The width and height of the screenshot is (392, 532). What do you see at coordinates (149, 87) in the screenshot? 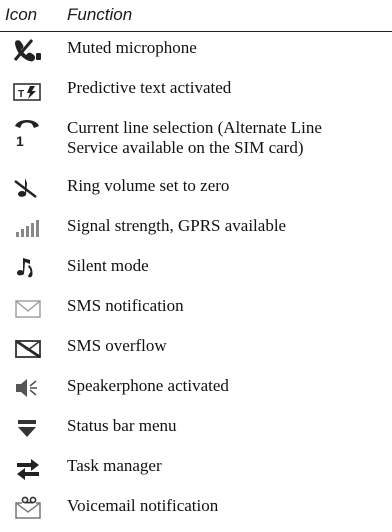
I see `row-label: Predictive text activated` at bounding box center [149, 87].